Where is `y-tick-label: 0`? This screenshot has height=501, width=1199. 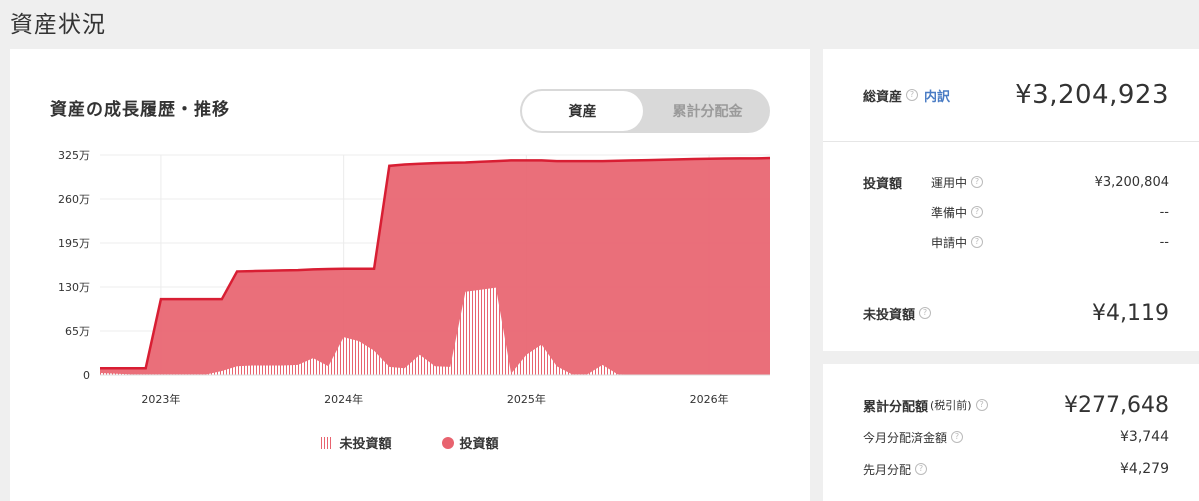
y-tick-label: 0 is located at coordinates (86, 375).